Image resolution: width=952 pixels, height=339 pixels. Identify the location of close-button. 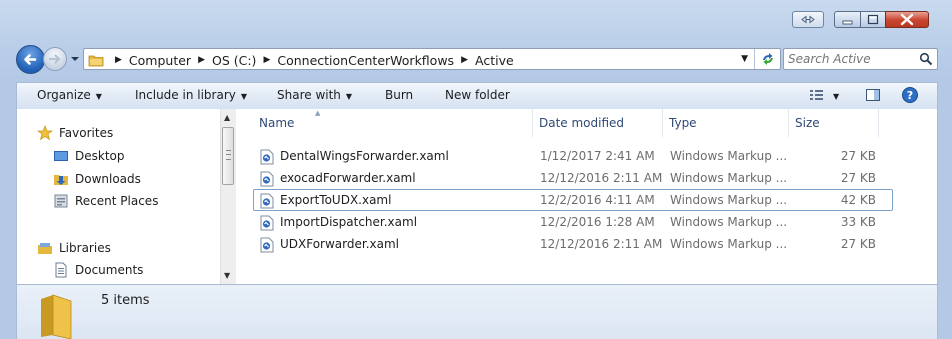
(907, 19).